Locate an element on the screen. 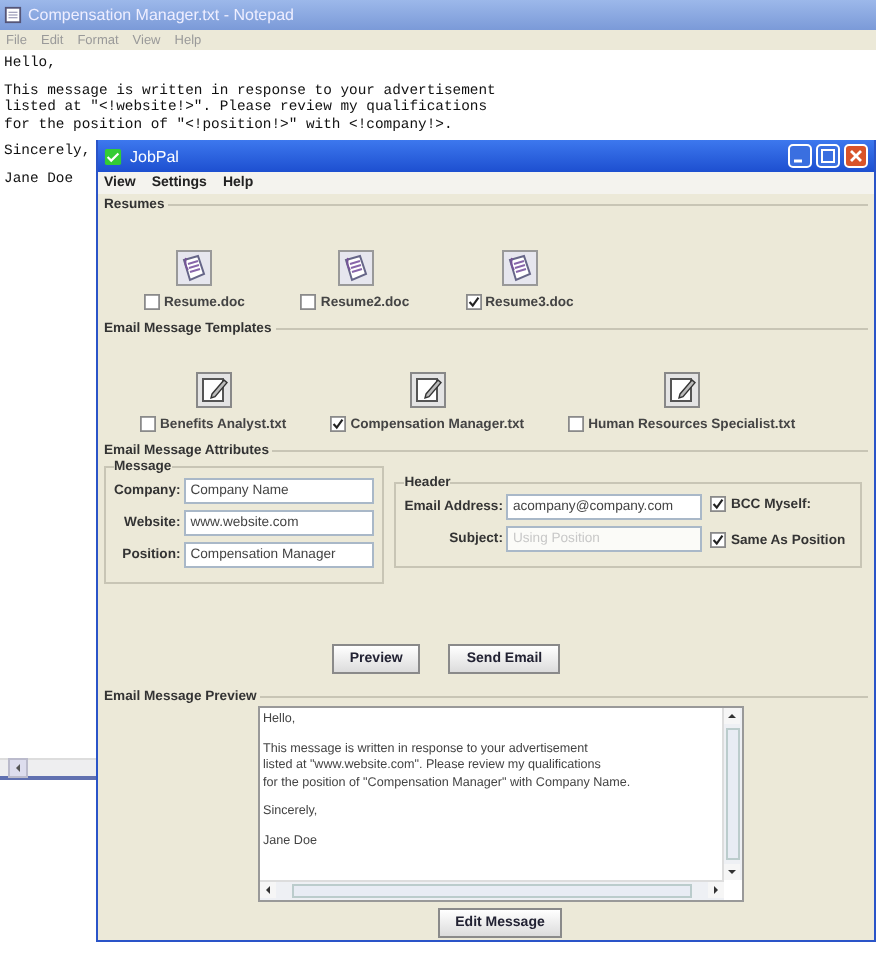 The image size is (876, 960). preview-area is located at coordinates (500, 804).